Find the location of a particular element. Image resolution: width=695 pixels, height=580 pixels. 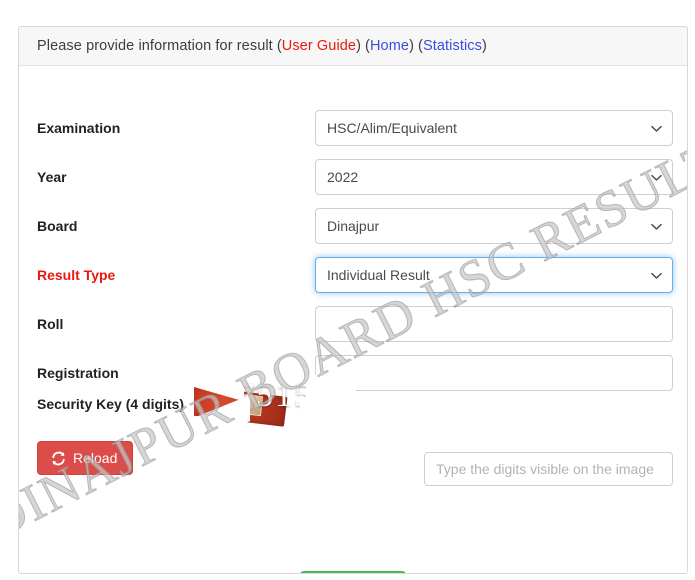

paren-close-2: ) is located at coordinates (412, 46).